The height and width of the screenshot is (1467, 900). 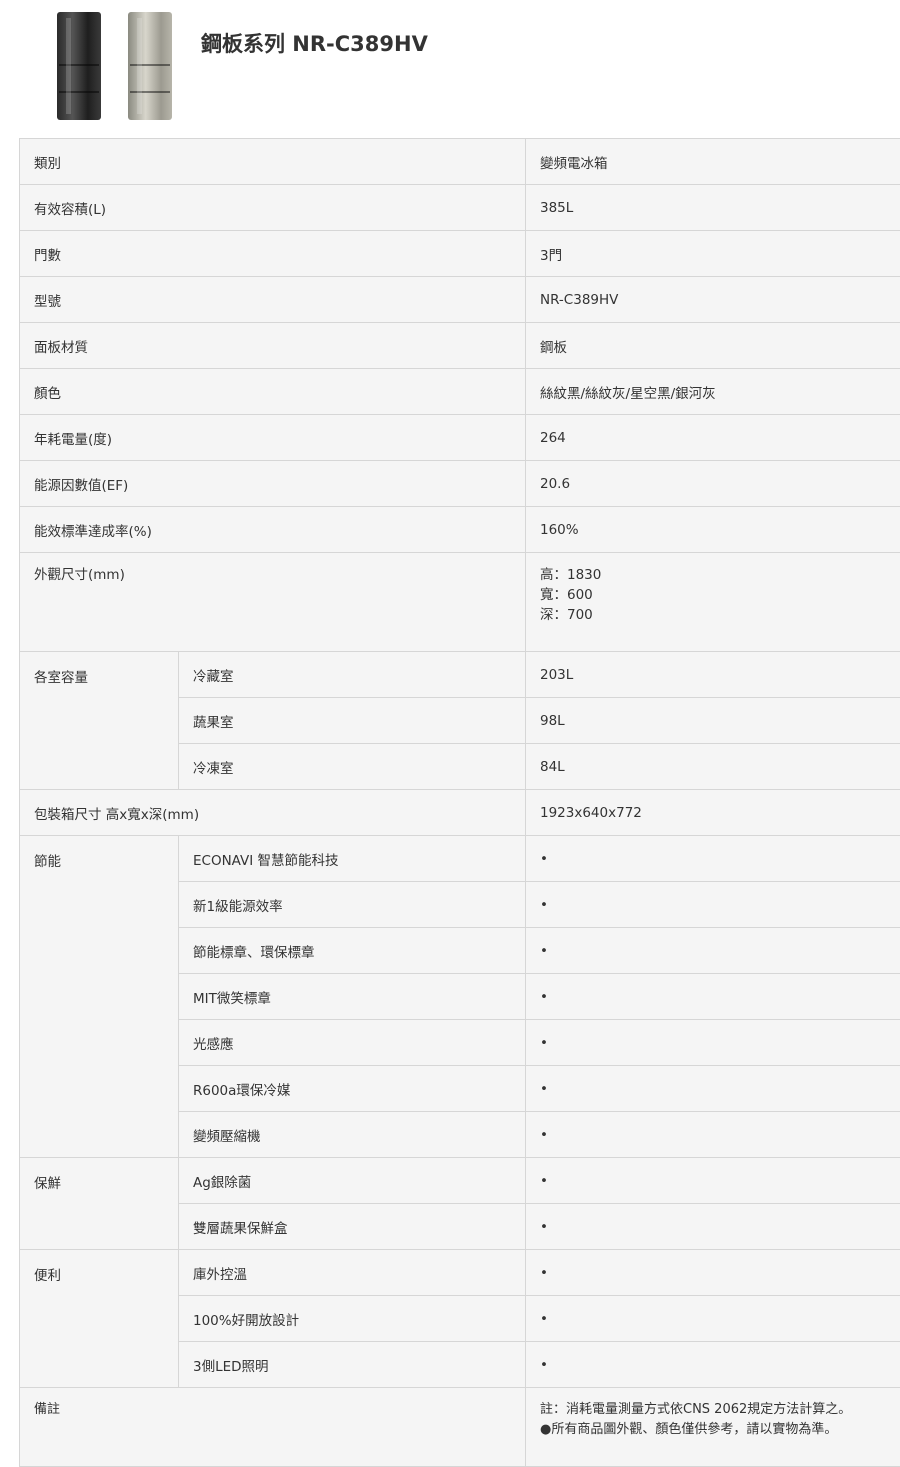 I want to click on spec-sublabel: R600a環保冷媒, so click(x=352, y=1089).